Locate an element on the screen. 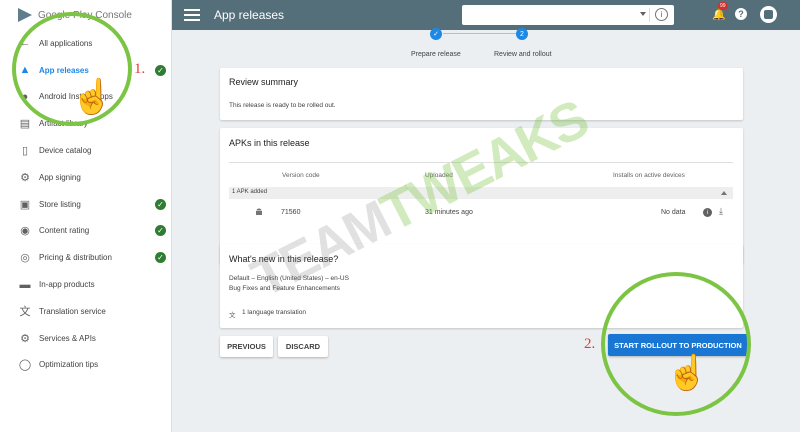  sidebar-item-label: In-app products is located at coordinates (67, 285).